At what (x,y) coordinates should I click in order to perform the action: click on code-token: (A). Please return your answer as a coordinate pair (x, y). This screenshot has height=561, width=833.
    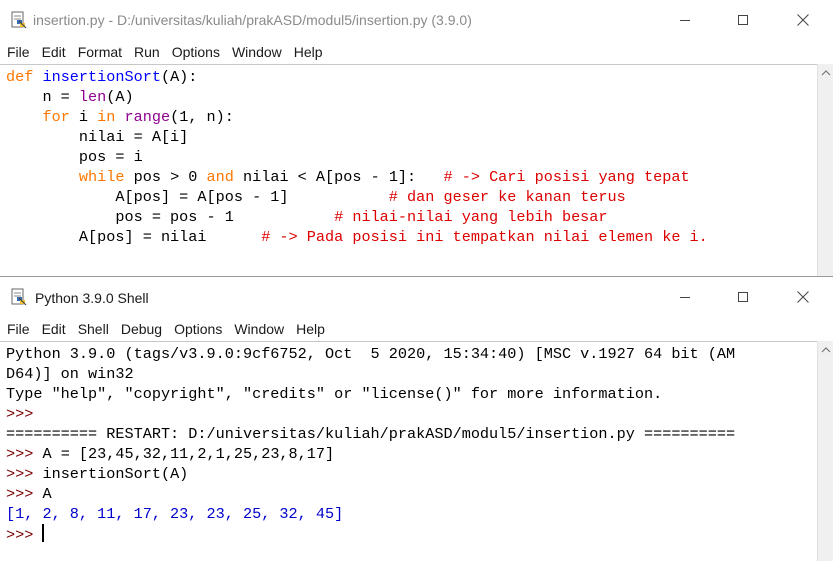
    Looking at the image, I should click on (120, 97).